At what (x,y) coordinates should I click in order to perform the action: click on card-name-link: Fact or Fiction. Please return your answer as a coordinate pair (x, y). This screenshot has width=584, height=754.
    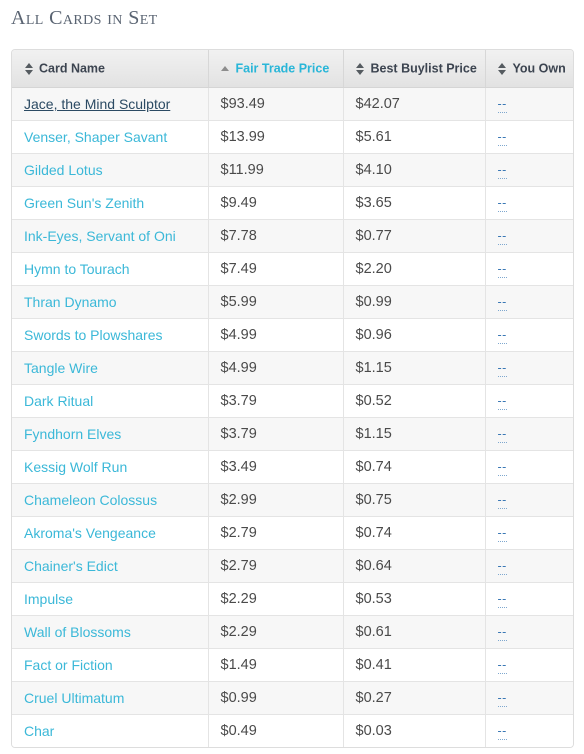
    Looking at the image, I should click on (68, 665).